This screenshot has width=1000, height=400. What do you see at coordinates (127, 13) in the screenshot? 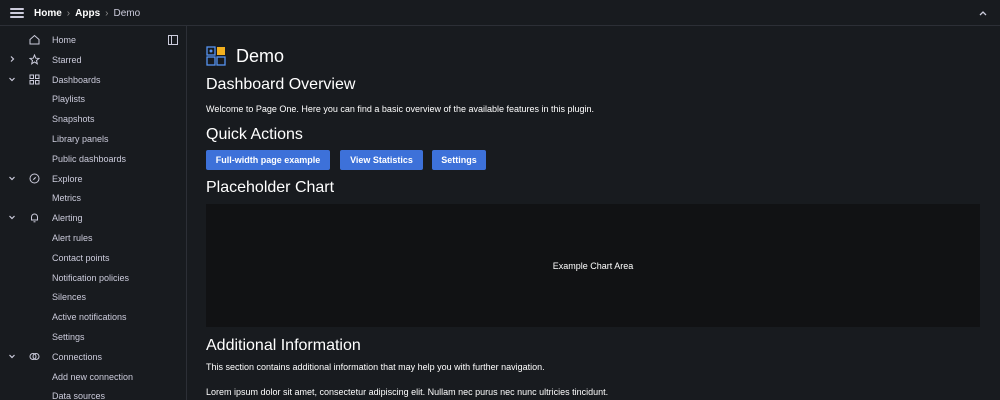
I see `breadcrumb-current: Demo` at bounding box center [127, 13].